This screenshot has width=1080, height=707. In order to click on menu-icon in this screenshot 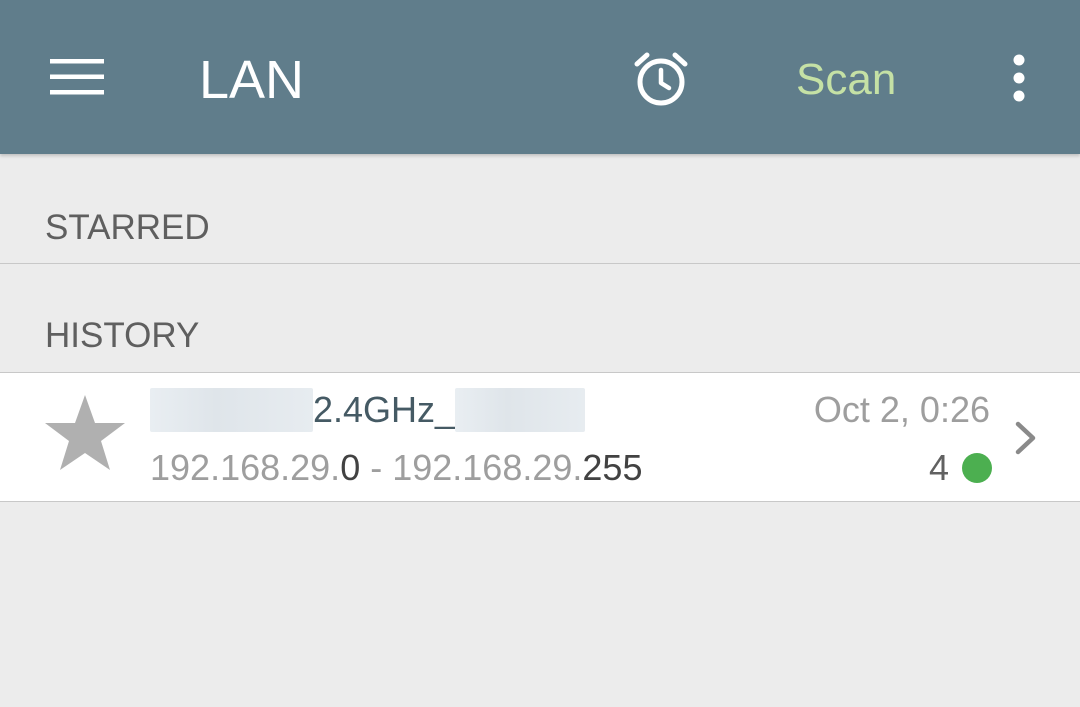, I will do `click(77, 77)`.